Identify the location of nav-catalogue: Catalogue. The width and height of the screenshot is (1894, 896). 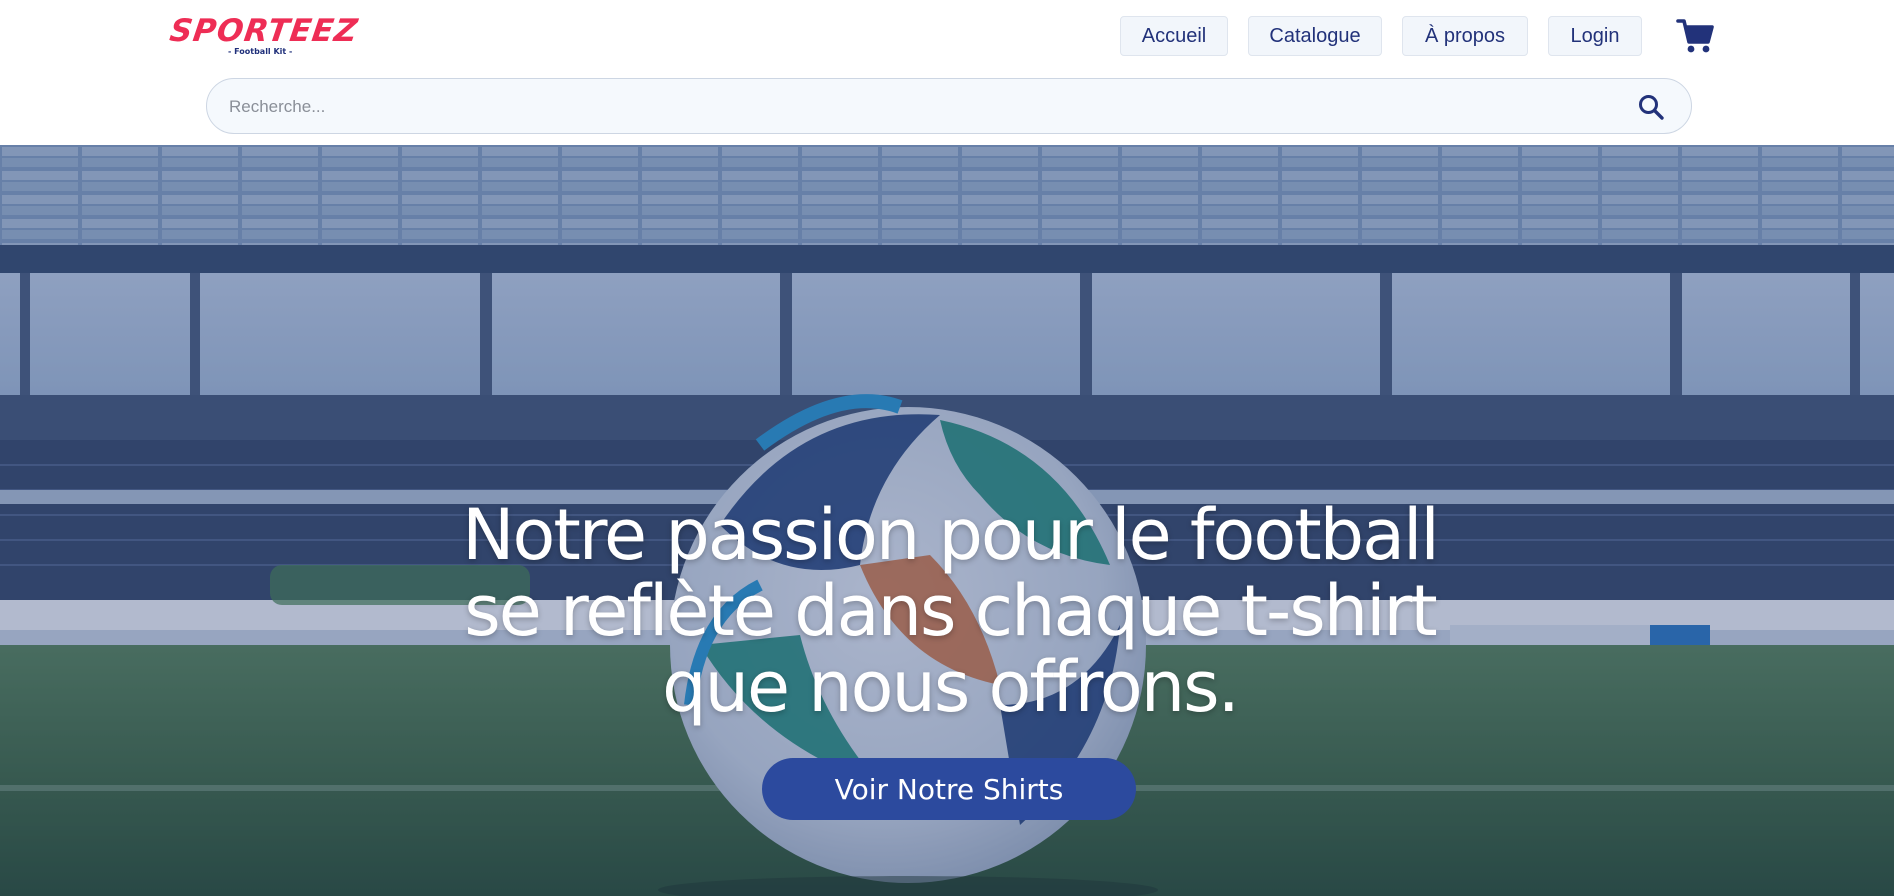
(1315, 36).